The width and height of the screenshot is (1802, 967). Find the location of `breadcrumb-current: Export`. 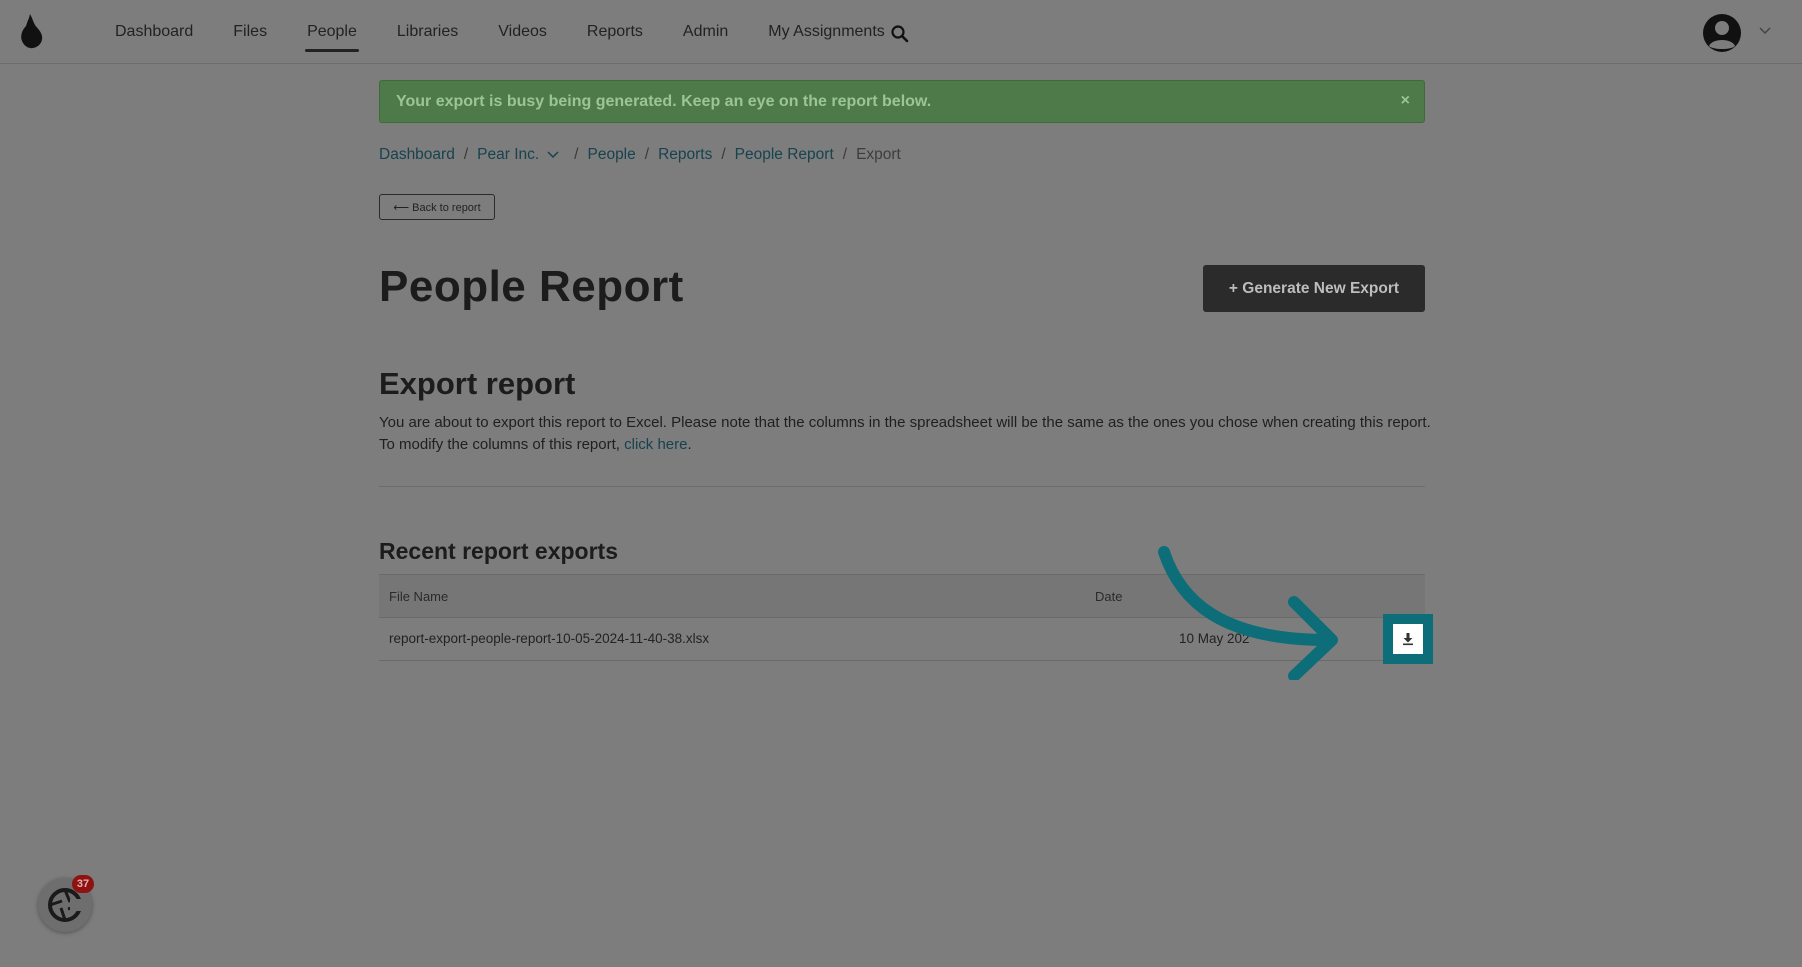

breadcrumb-current: Export is located at coordinates (878, 154).